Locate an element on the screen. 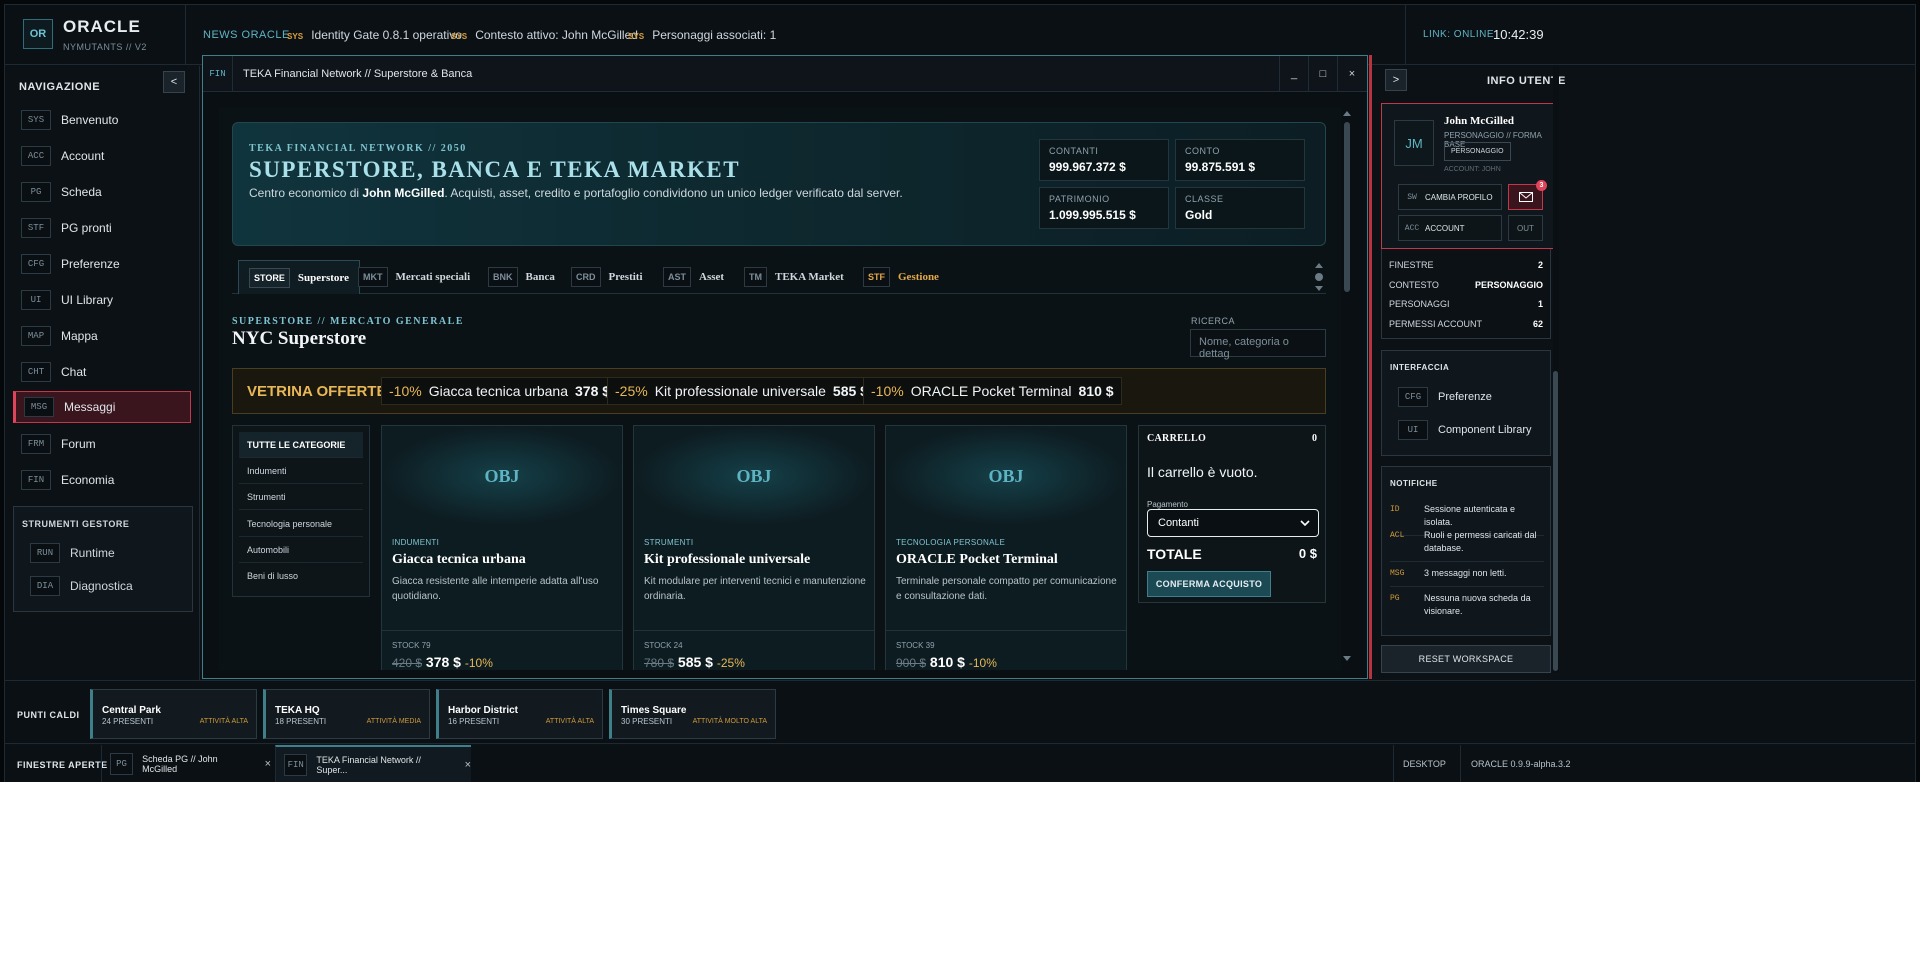 This screenshot has height=956, width=1920. sidebar-item-scheda: PG Scheda is located at coordinates (102, 192).